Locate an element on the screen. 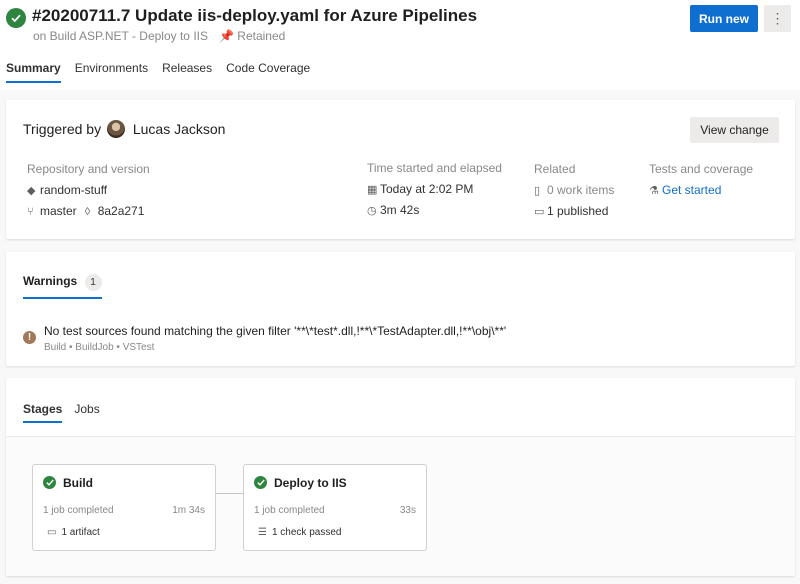 The height and width of the screenshot is (584, 800). clock-icon: ◷ is located at coordinates (372, 211).